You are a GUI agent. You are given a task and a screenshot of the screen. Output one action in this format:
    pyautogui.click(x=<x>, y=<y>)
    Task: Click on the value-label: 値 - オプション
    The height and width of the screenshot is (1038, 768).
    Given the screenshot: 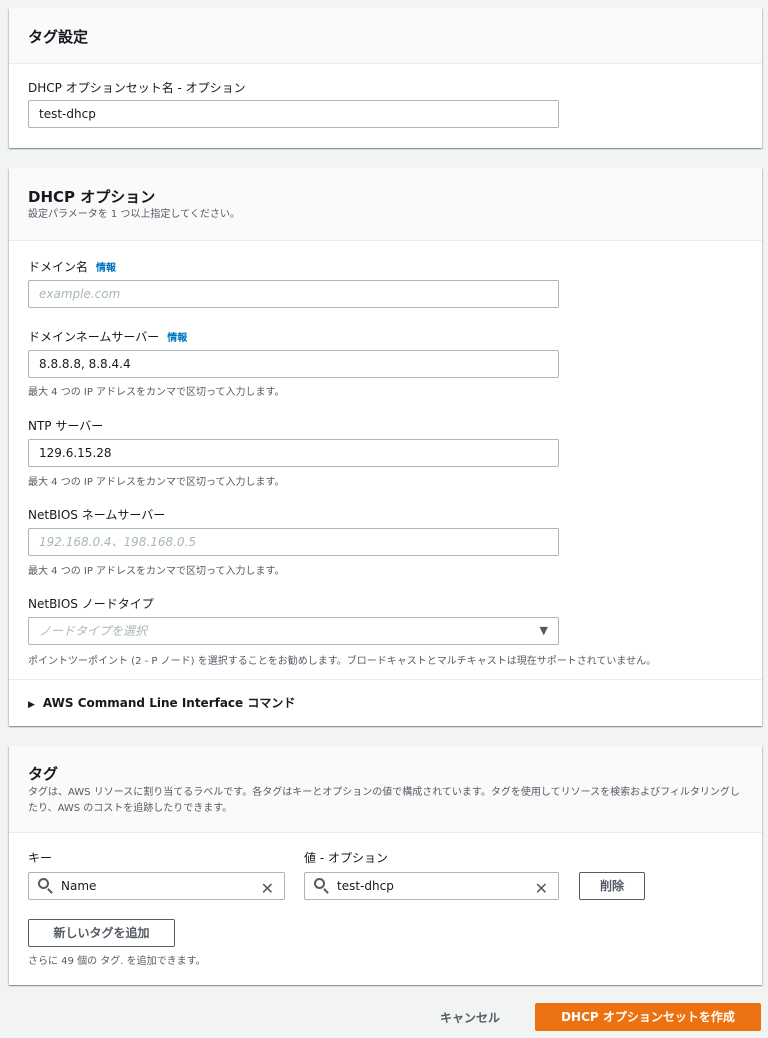 What is the action you would take?
    pyautogui.click(x=346, y=858)
    